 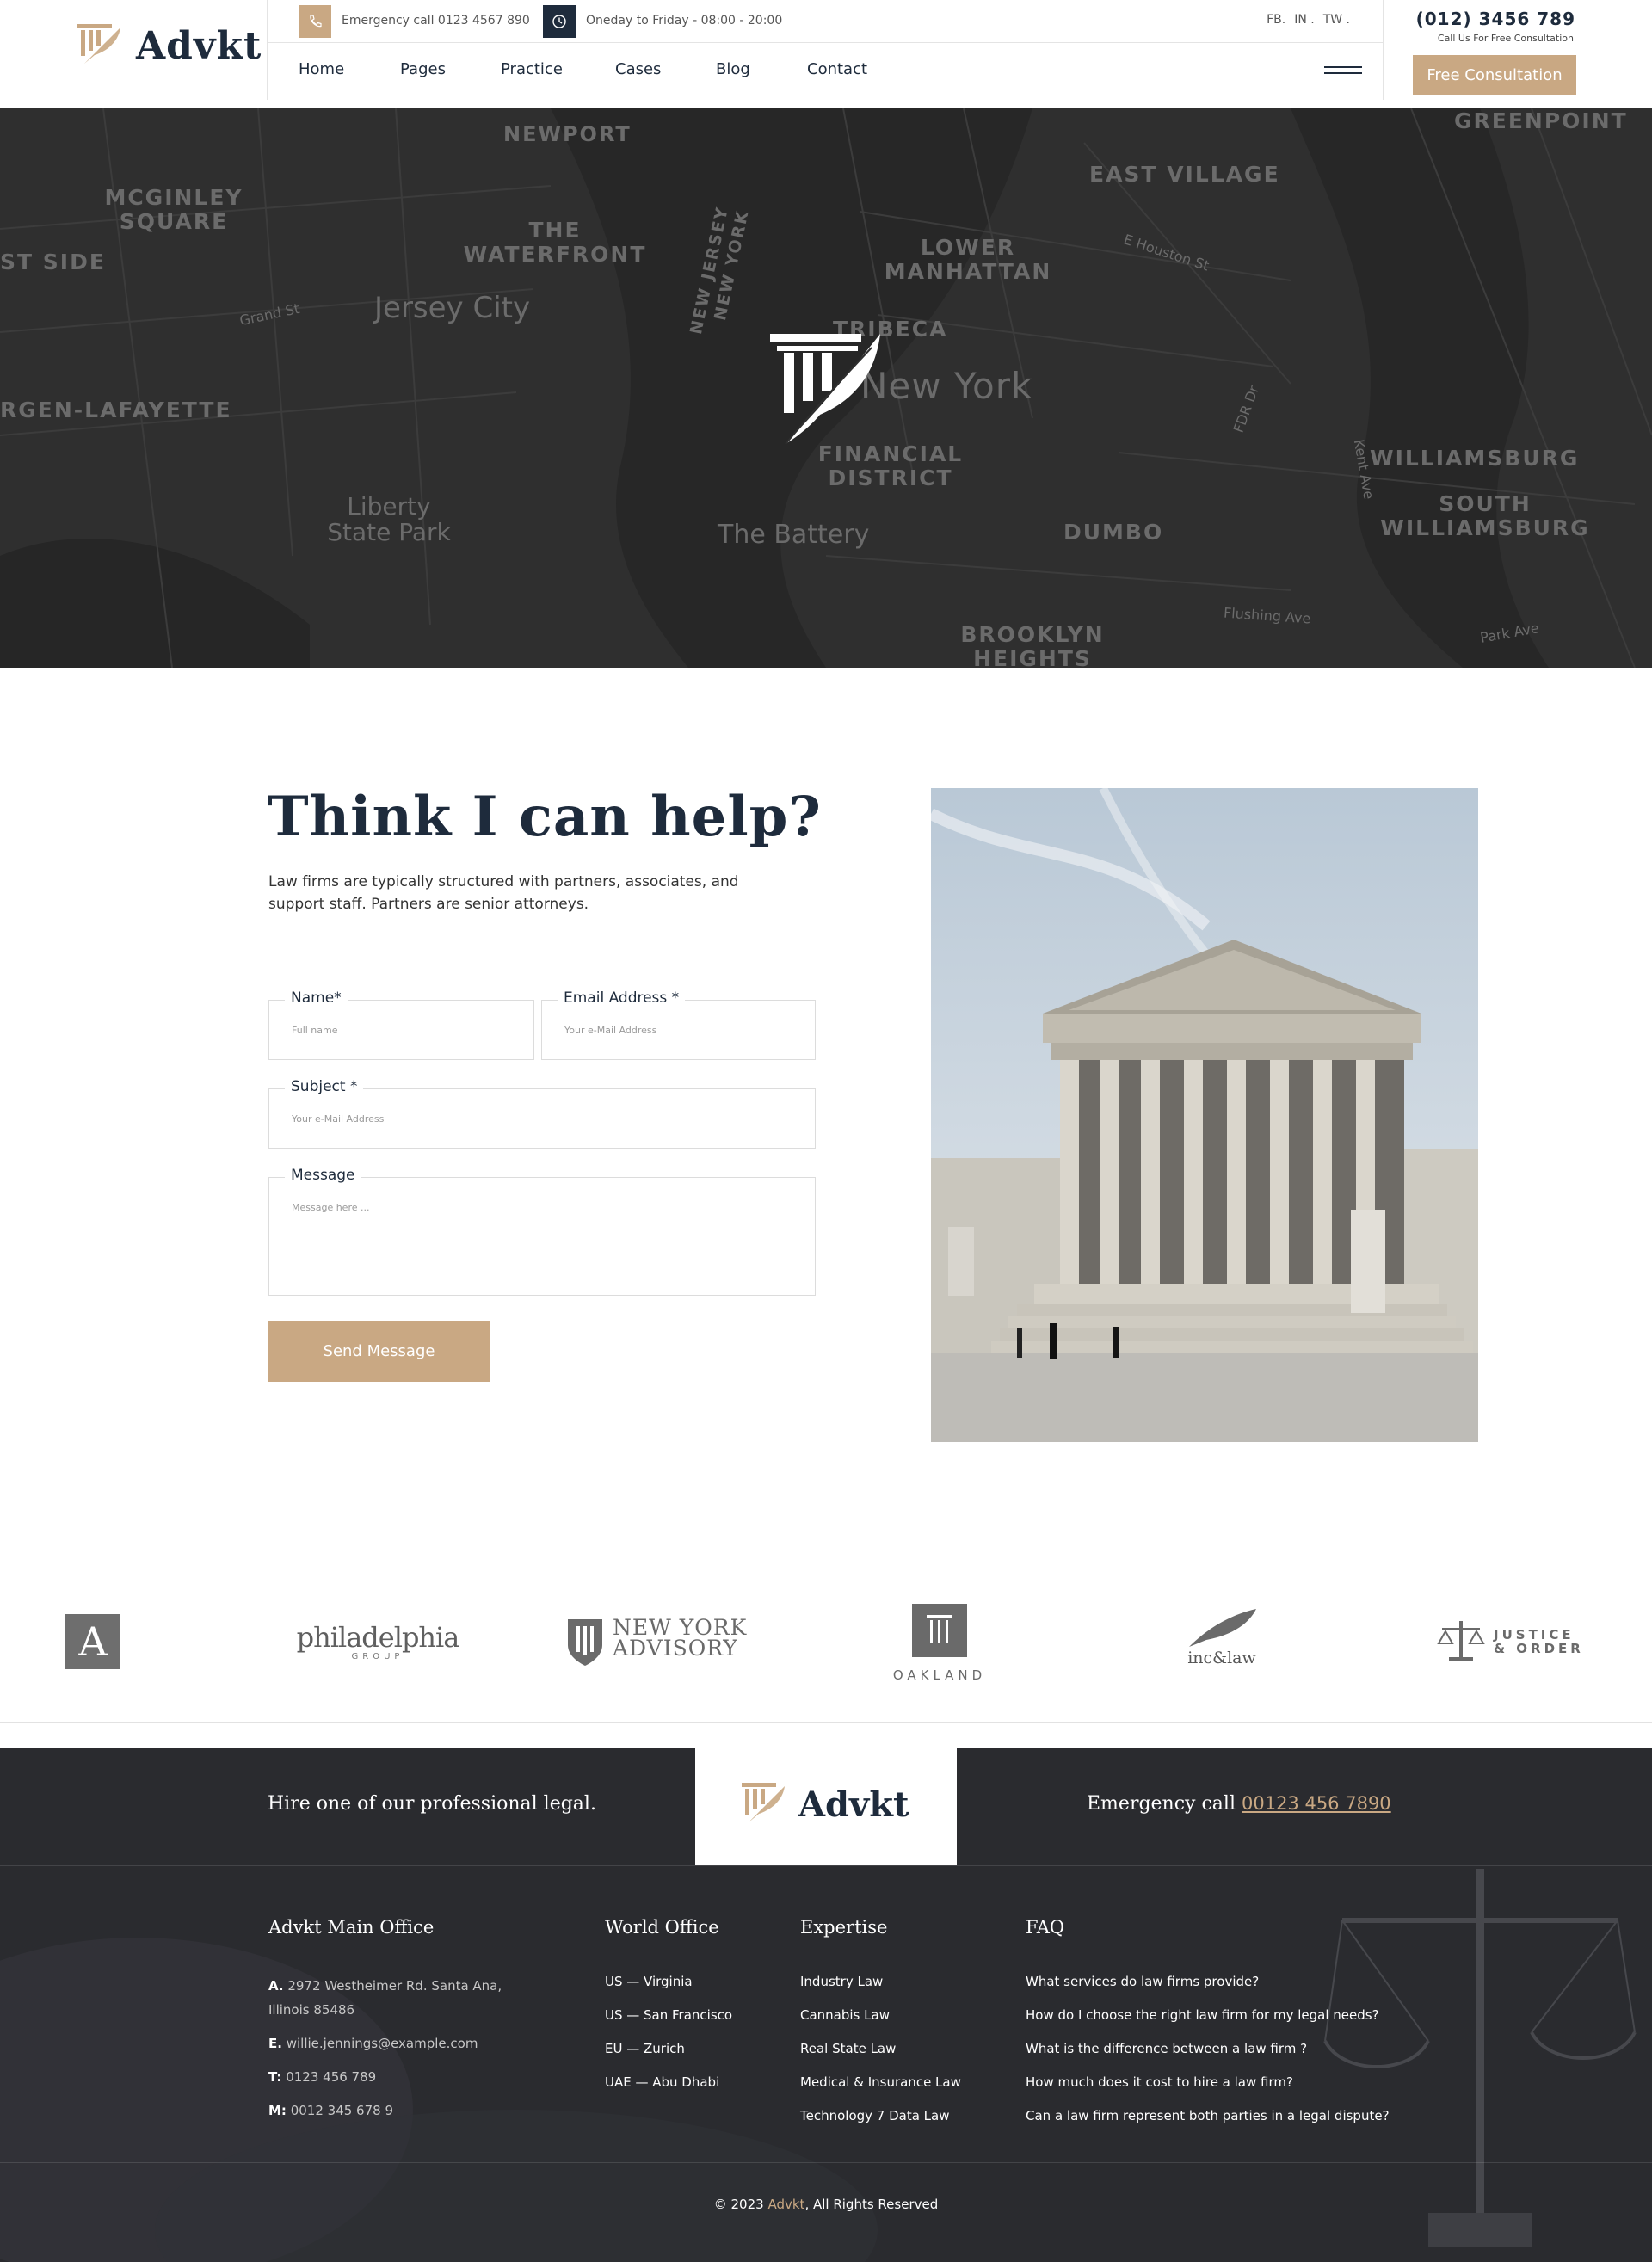 I want to click on name-field: Name* Full name, so click(x=401, y=1025).